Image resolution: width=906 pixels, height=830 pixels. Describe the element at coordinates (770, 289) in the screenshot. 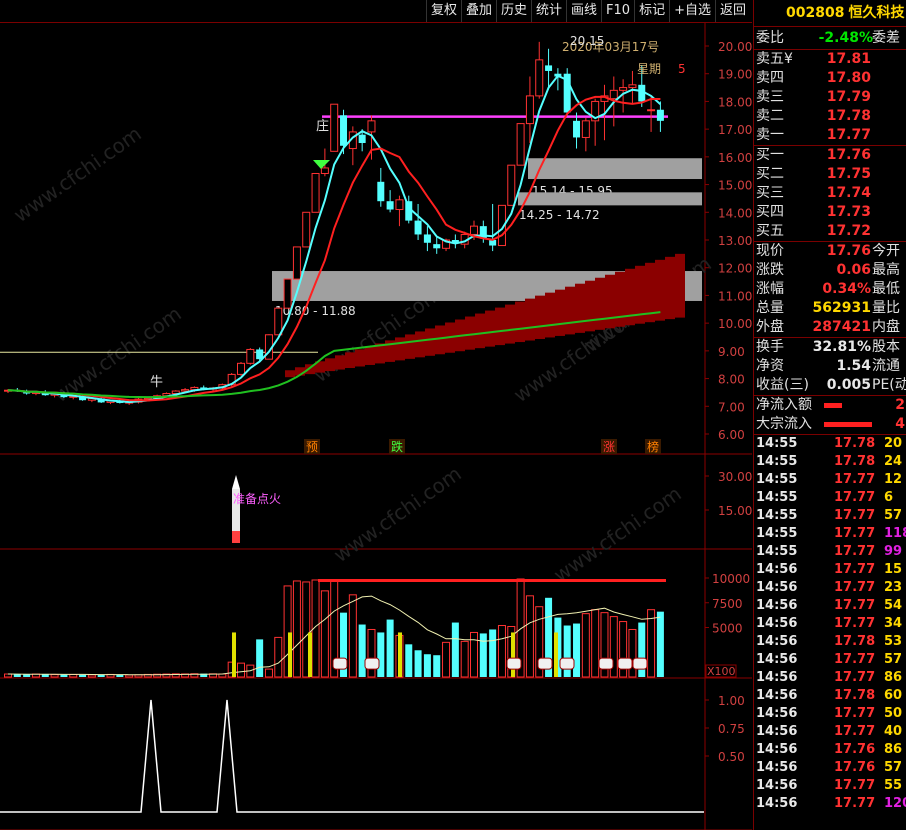

I see `stat-label: 涨幅` at that location.